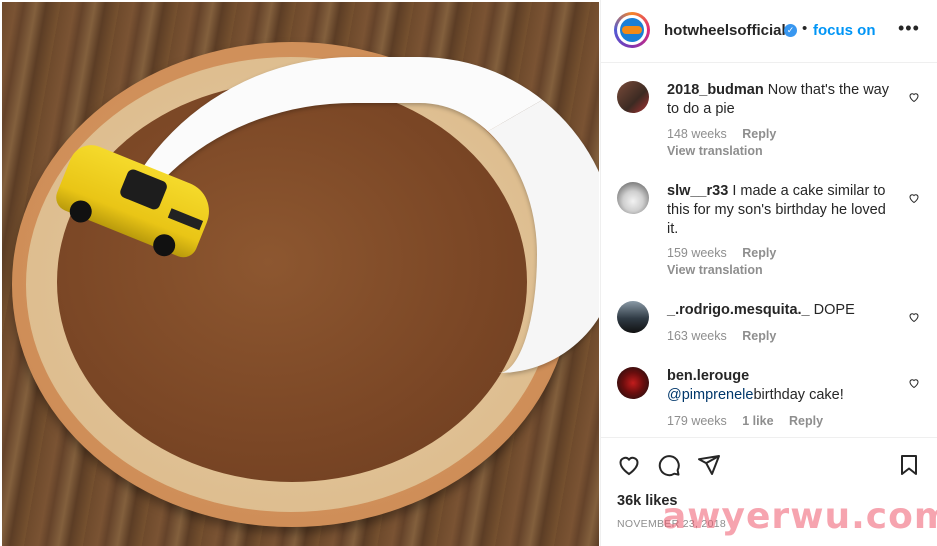 The height and width of the screenshot is (546, 937). I want to click on comment-username: slw__r33, so click(697, 191).